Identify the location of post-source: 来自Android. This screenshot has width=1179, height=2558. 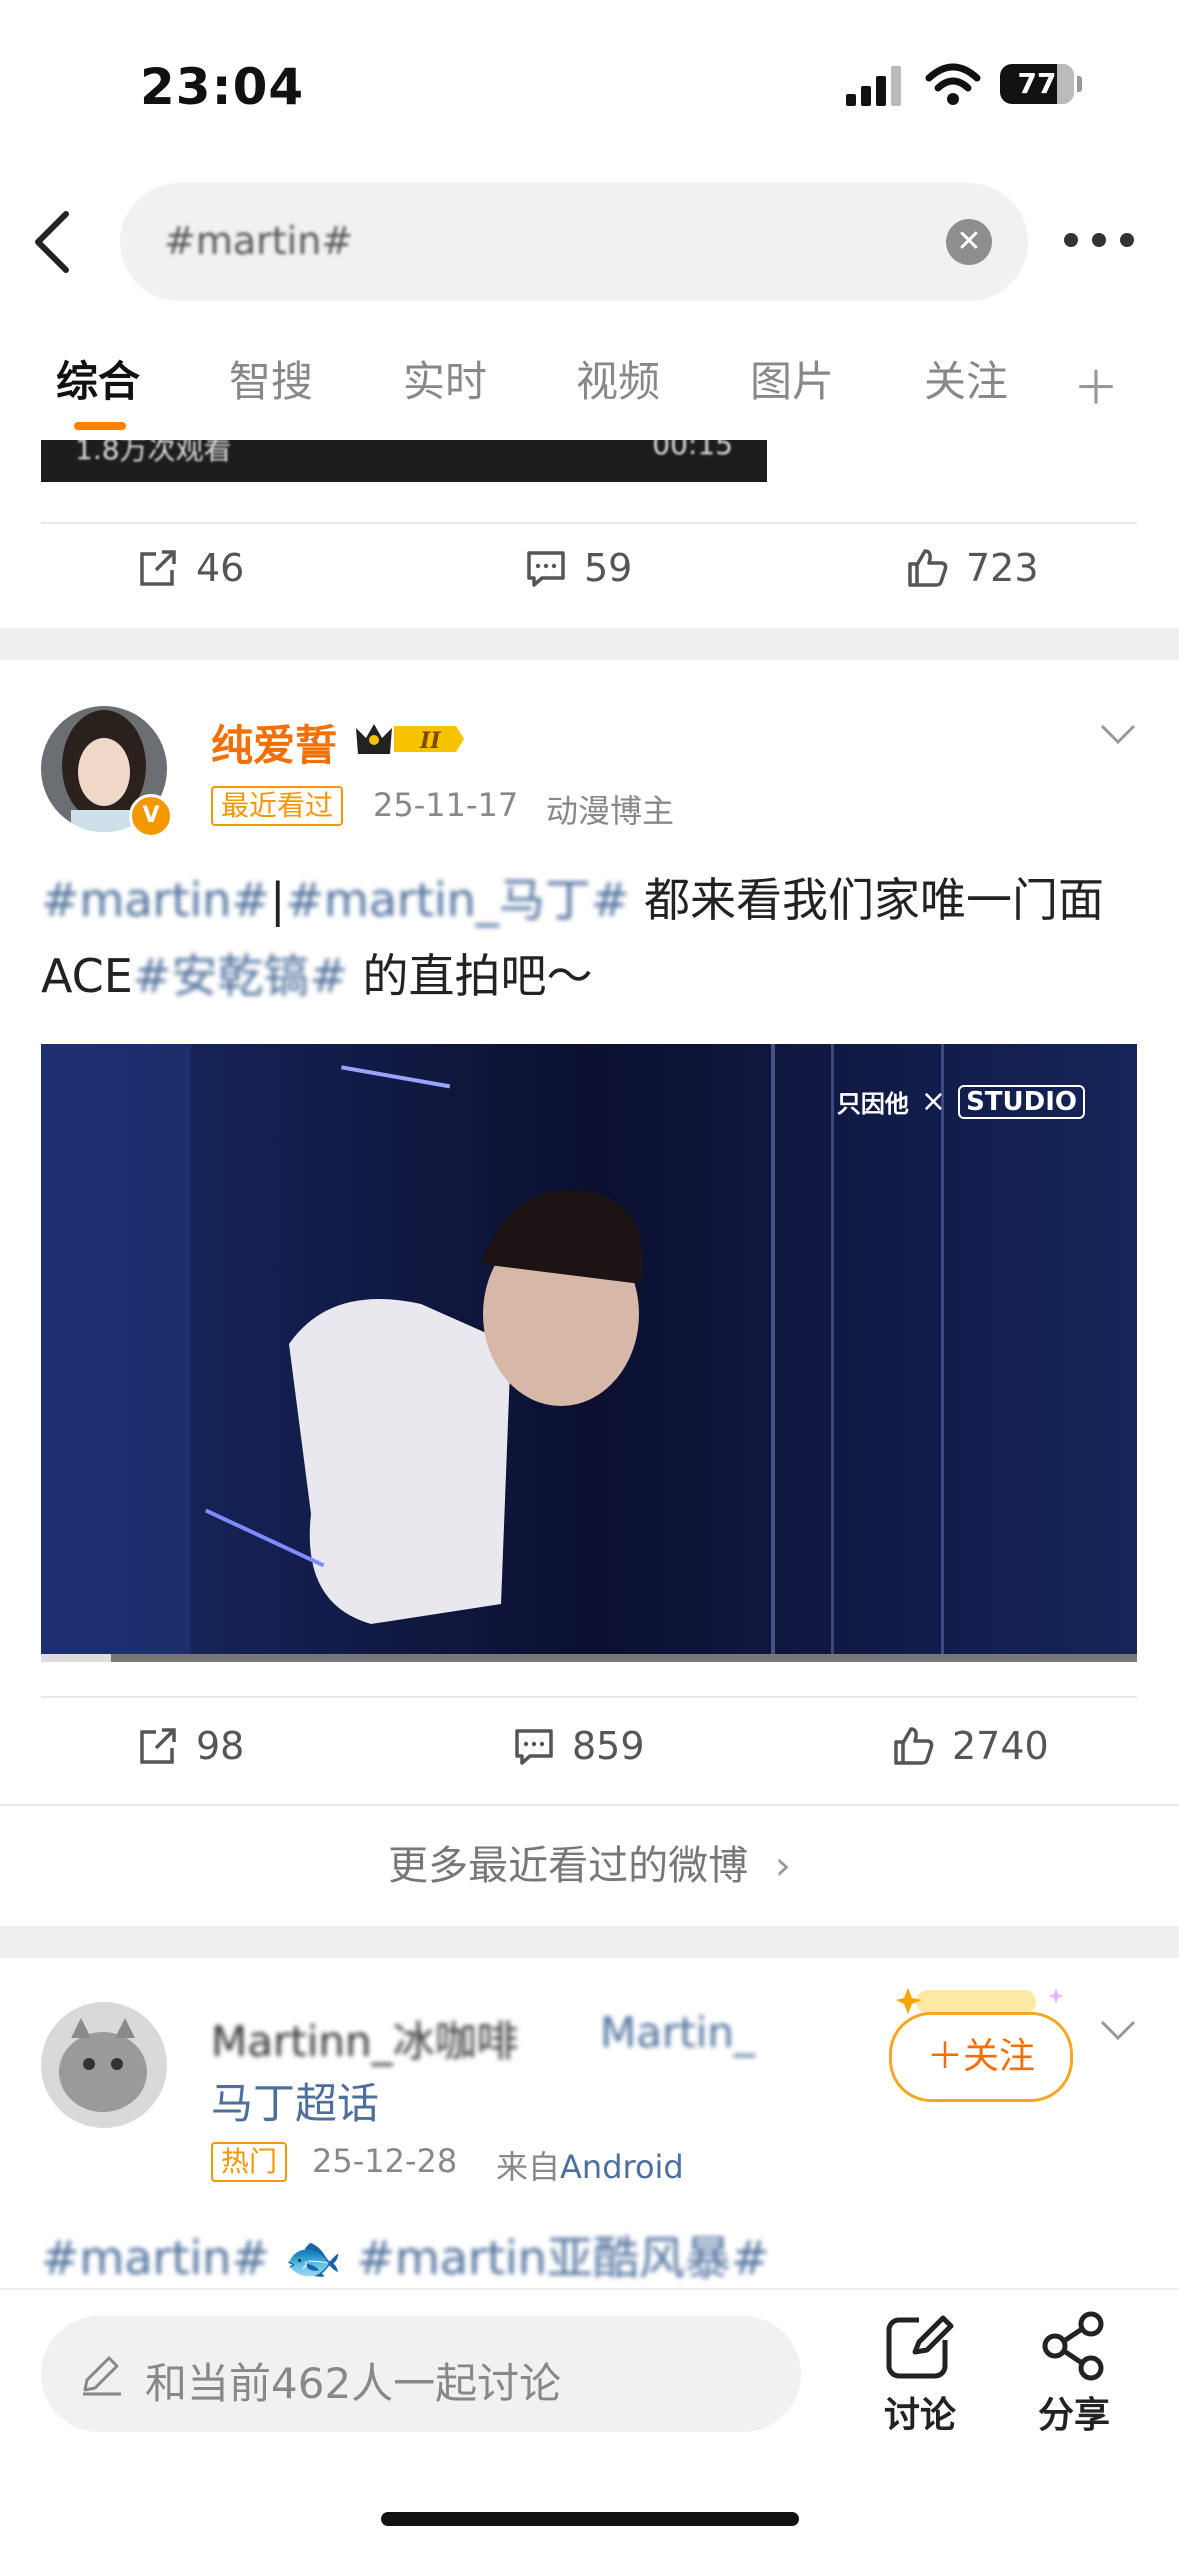
(590, 2165).